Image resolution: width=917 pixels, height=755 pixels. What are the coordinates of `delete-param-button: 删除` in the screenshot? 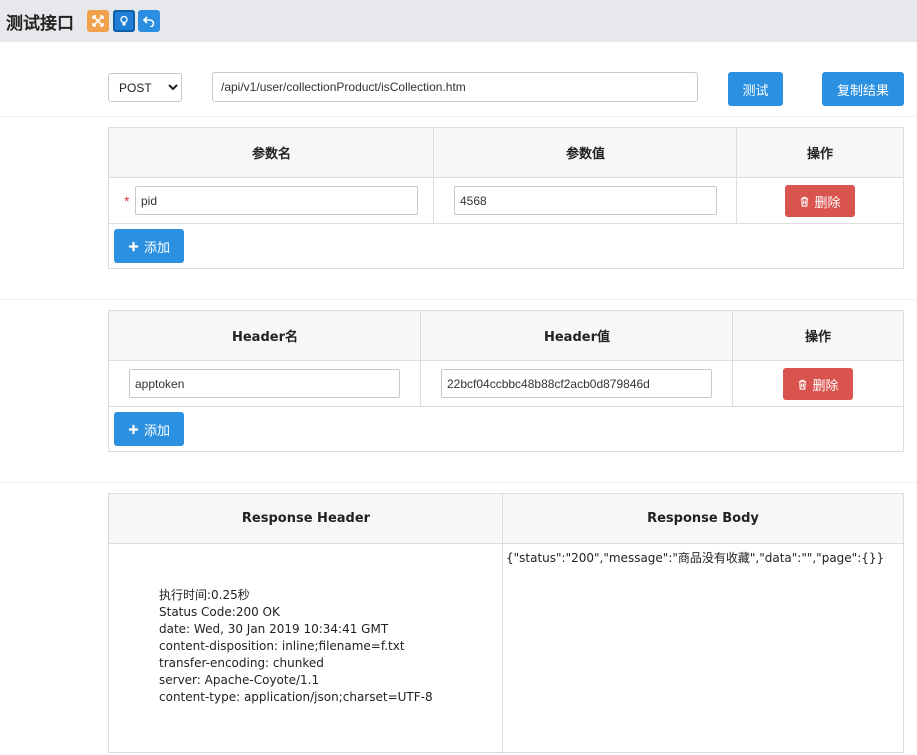 It's located at (820, 201).